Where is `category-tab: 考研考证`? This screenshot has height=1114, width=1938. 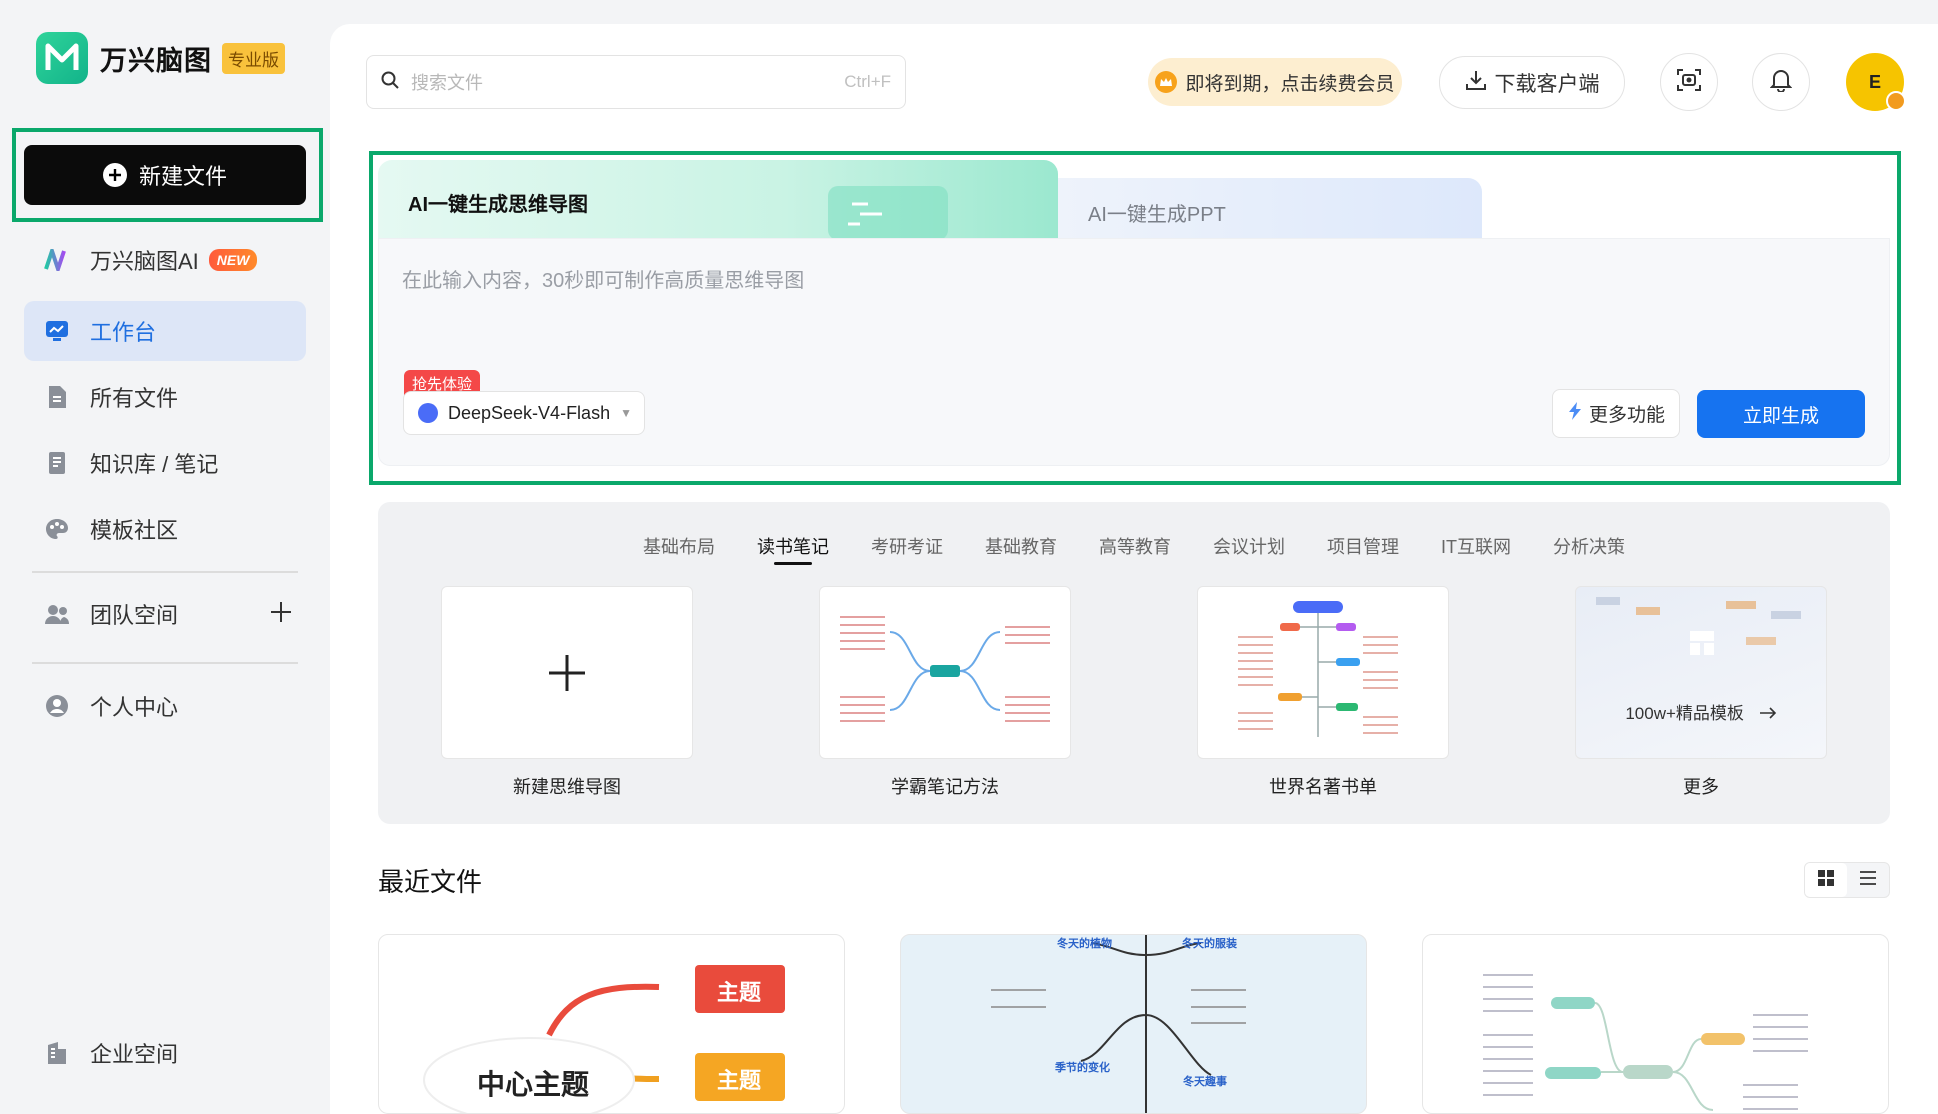
category-tab: 考研考证 is located at coordinates (907, 546).